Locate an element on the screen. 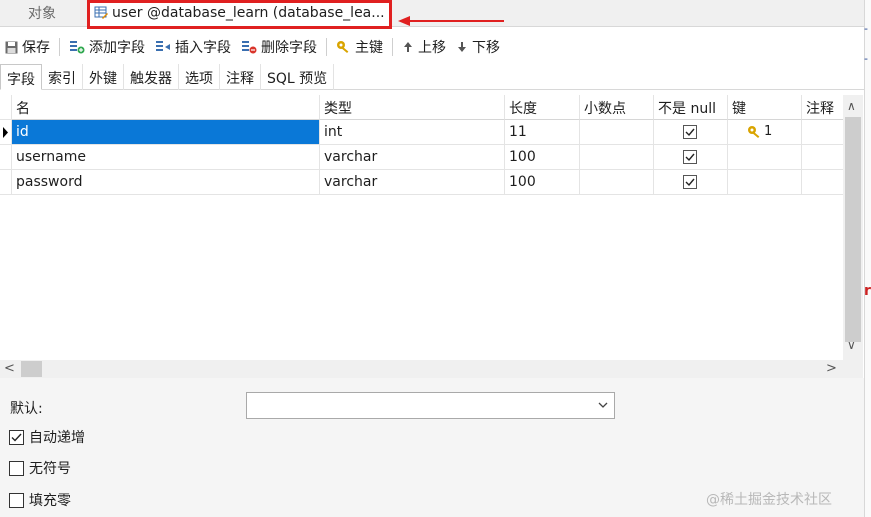 The image size is (871, 517). grid-horizontal-scrollbar: < > is located at coordinates (421, 369).